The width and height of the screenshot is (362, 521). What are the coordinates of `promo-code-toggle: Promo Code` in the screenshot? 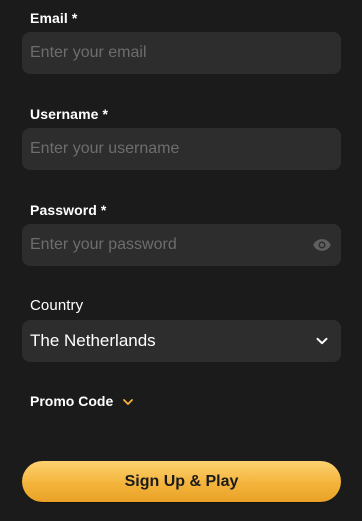 It's located at (82, 401).